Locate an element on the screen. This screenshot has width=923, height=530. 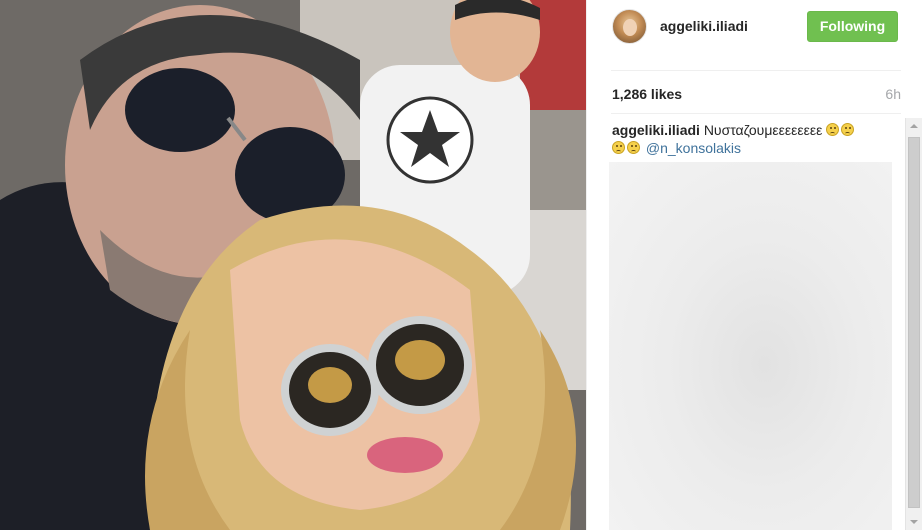
caption-mention: @n_konsolakis is located at coordinates (693, 148).